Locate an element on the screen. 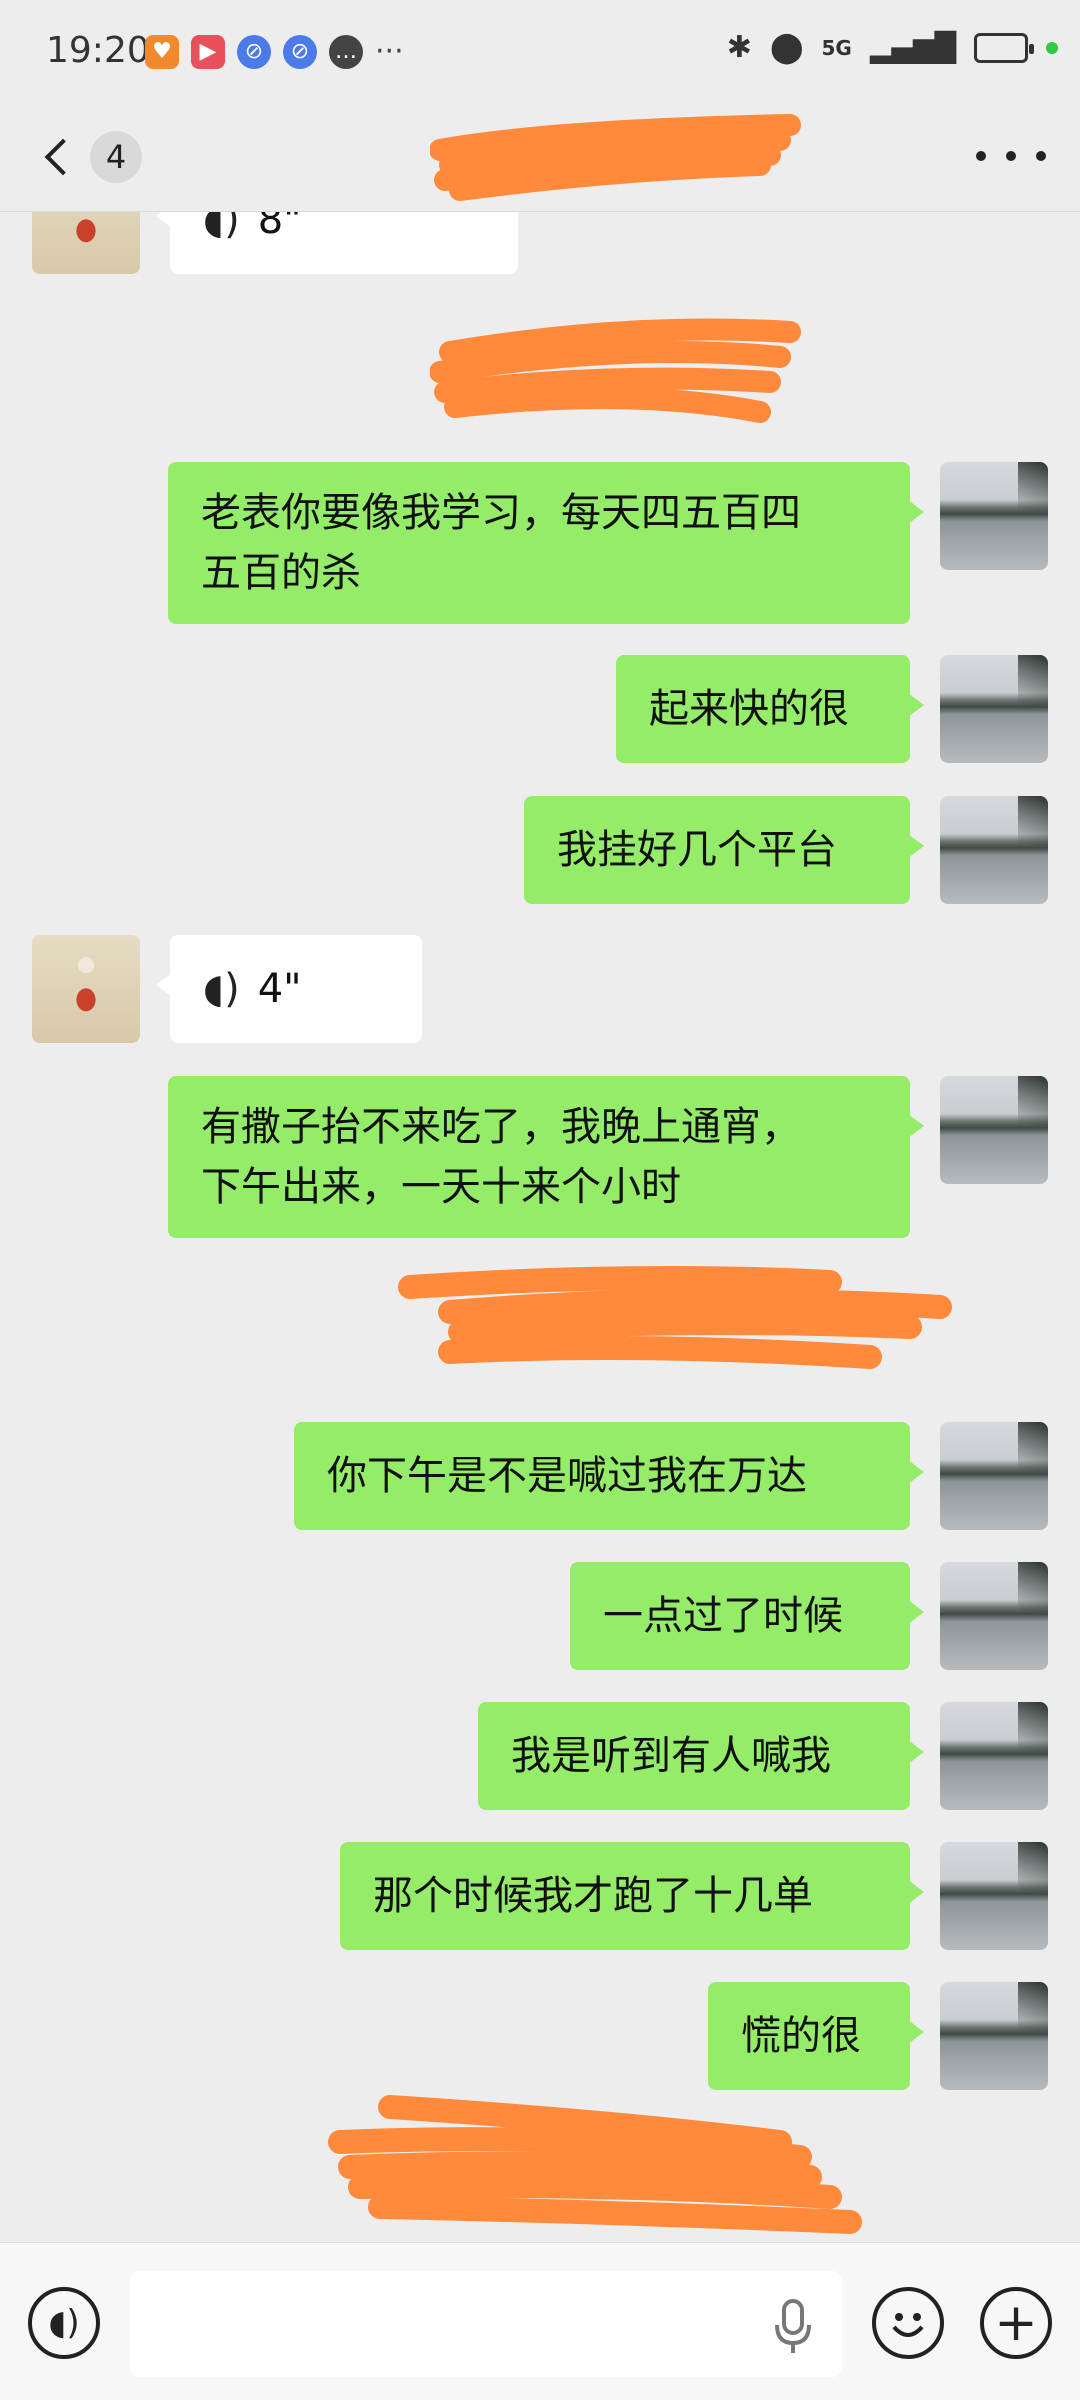  more-functions-button: + is located at coordinates (1016, 2323).